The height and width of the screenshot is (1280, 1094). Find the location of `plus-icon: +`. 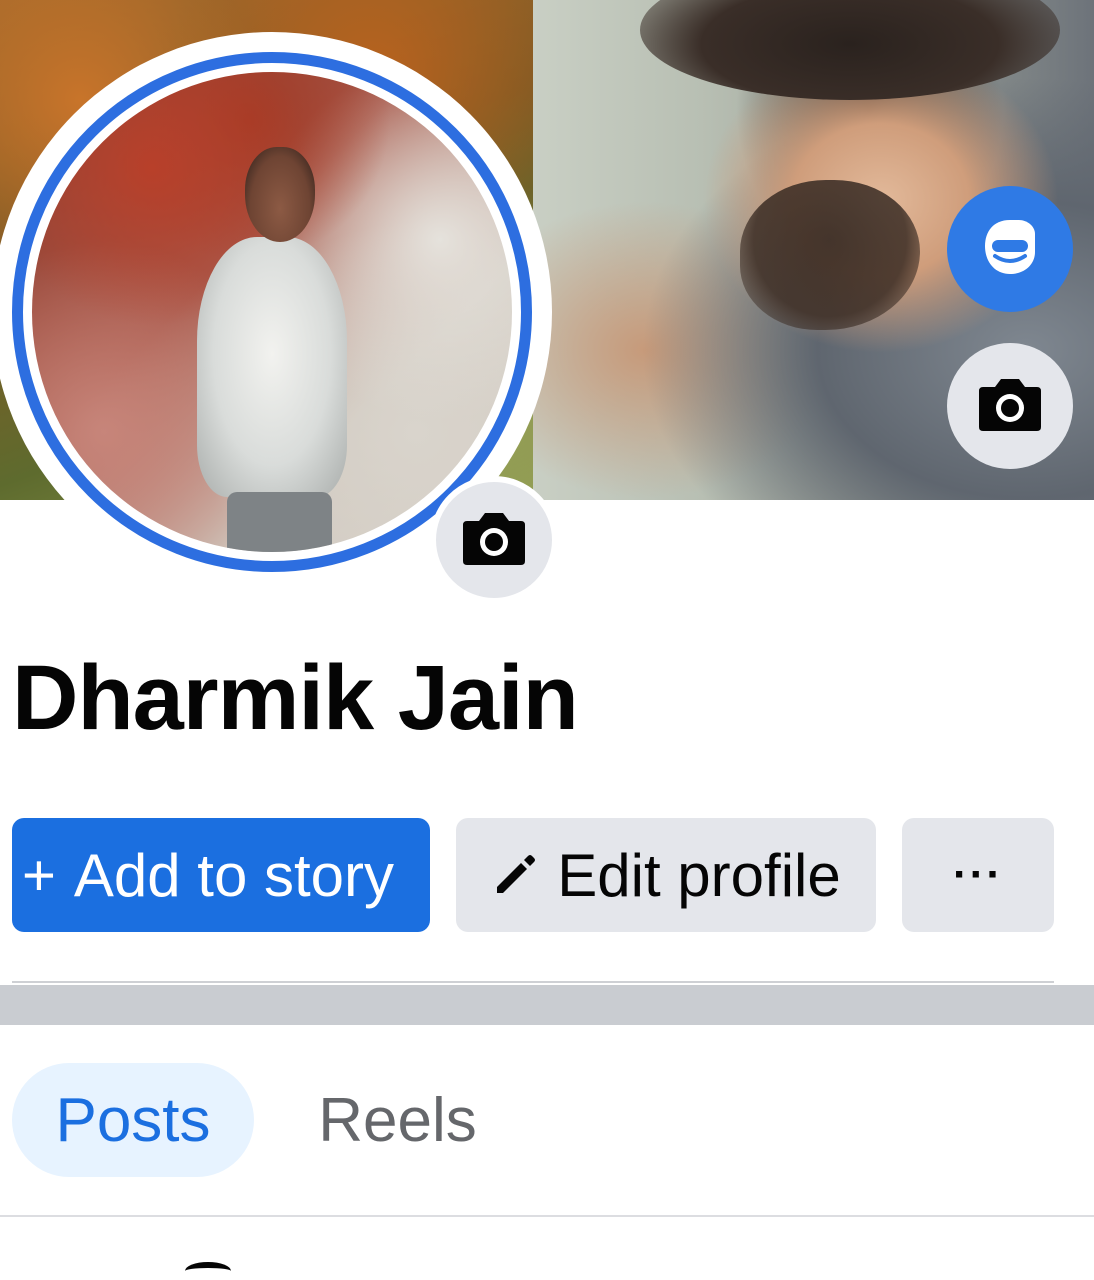

plus-icon: + is located at coordinates (39, 875).